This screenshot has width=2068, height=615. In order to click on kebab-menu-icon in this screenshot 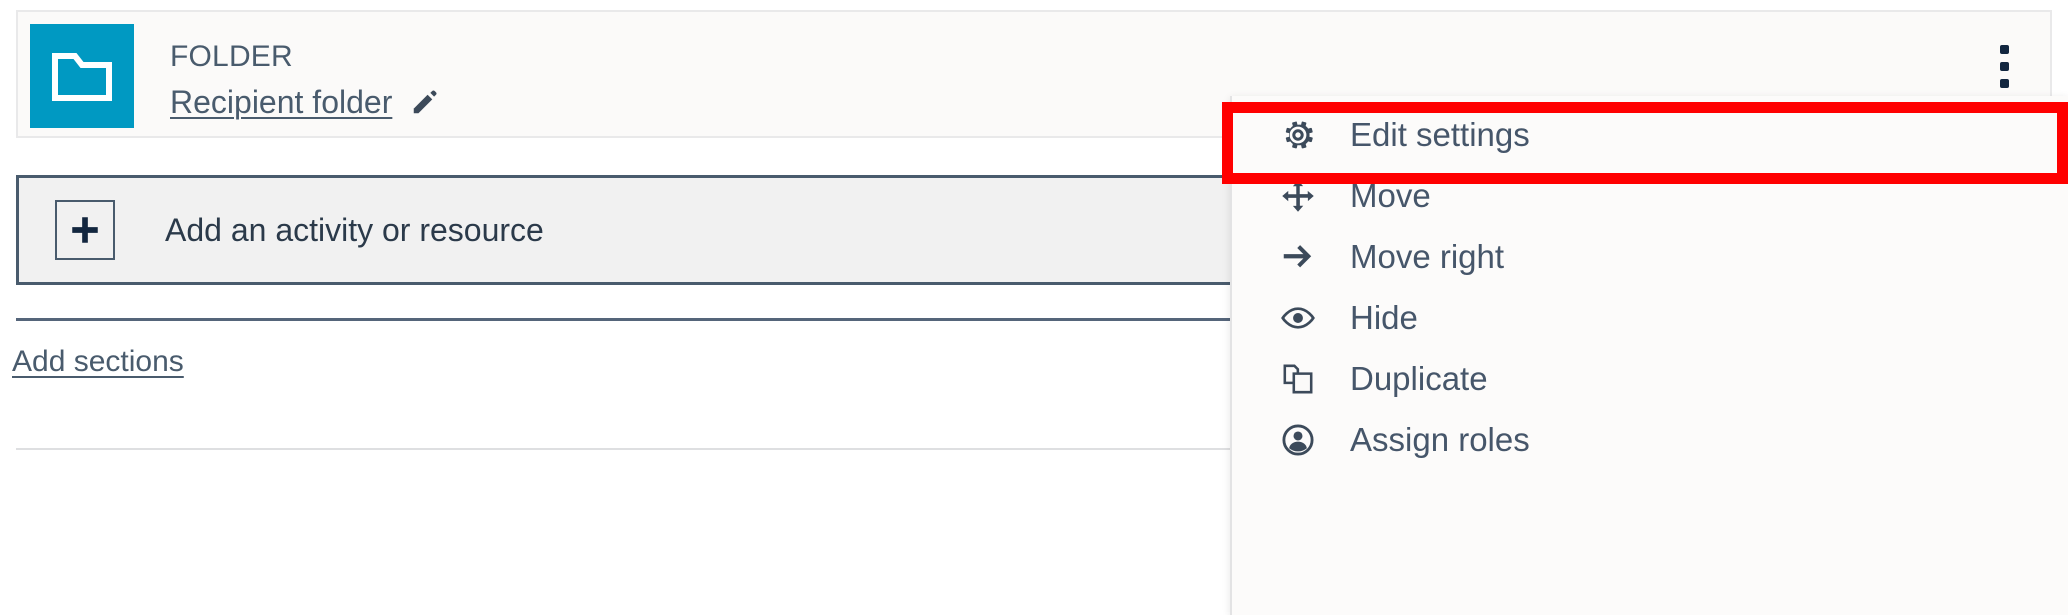, I will do `click(2004, 66)`.